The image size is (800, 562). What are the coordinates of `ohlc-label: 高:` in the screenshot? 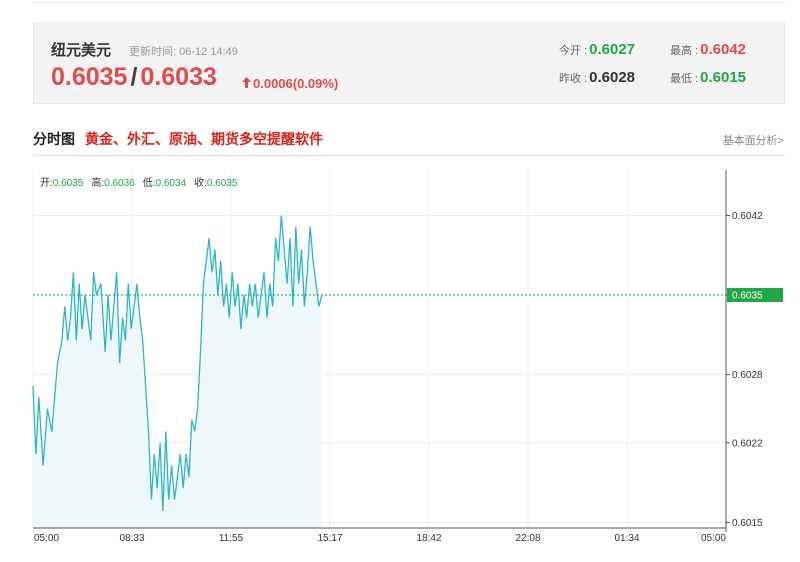 It's located at (97, 182).